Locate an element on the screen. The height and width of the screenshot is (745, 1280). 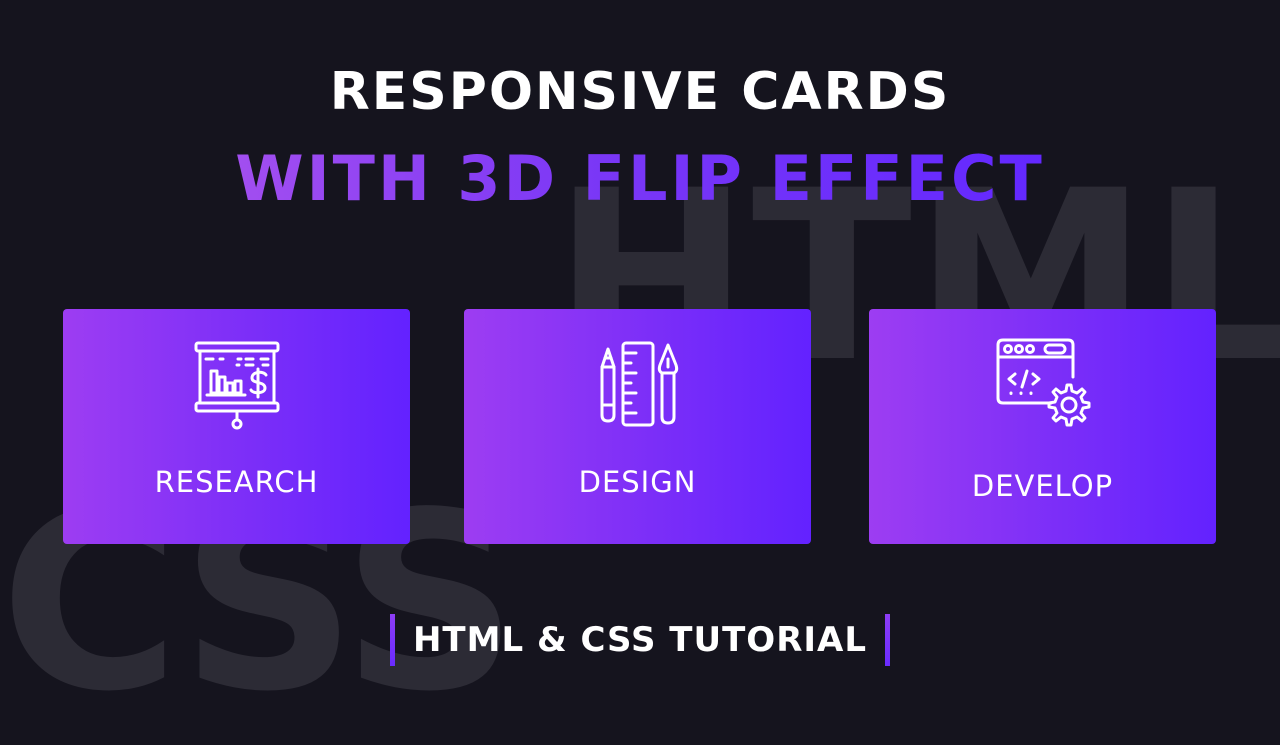
footer-bar-left is located at coordinates (392, 640).